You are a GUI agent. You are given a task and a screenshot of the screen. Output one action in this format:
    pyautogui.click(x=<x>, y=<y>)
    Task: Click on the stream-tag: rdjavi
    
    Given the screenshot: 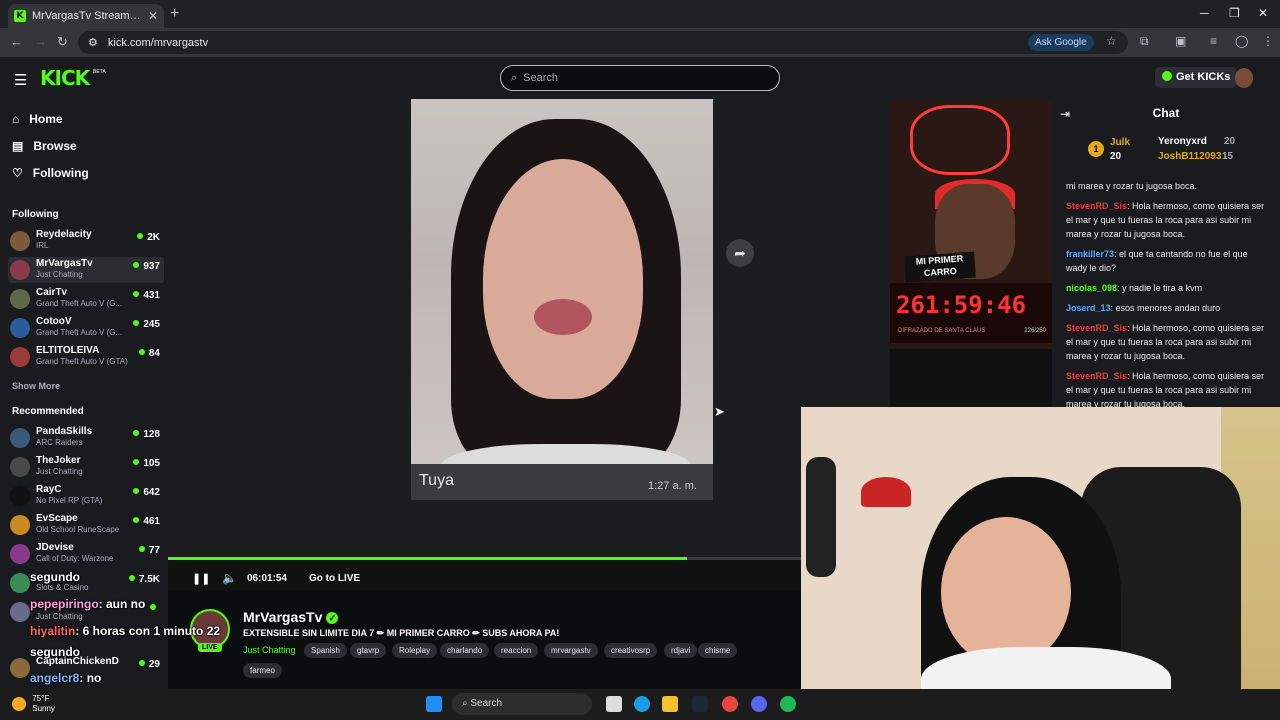 What is the action you would take?
    pyautogui.click(x=681, y=650)
    